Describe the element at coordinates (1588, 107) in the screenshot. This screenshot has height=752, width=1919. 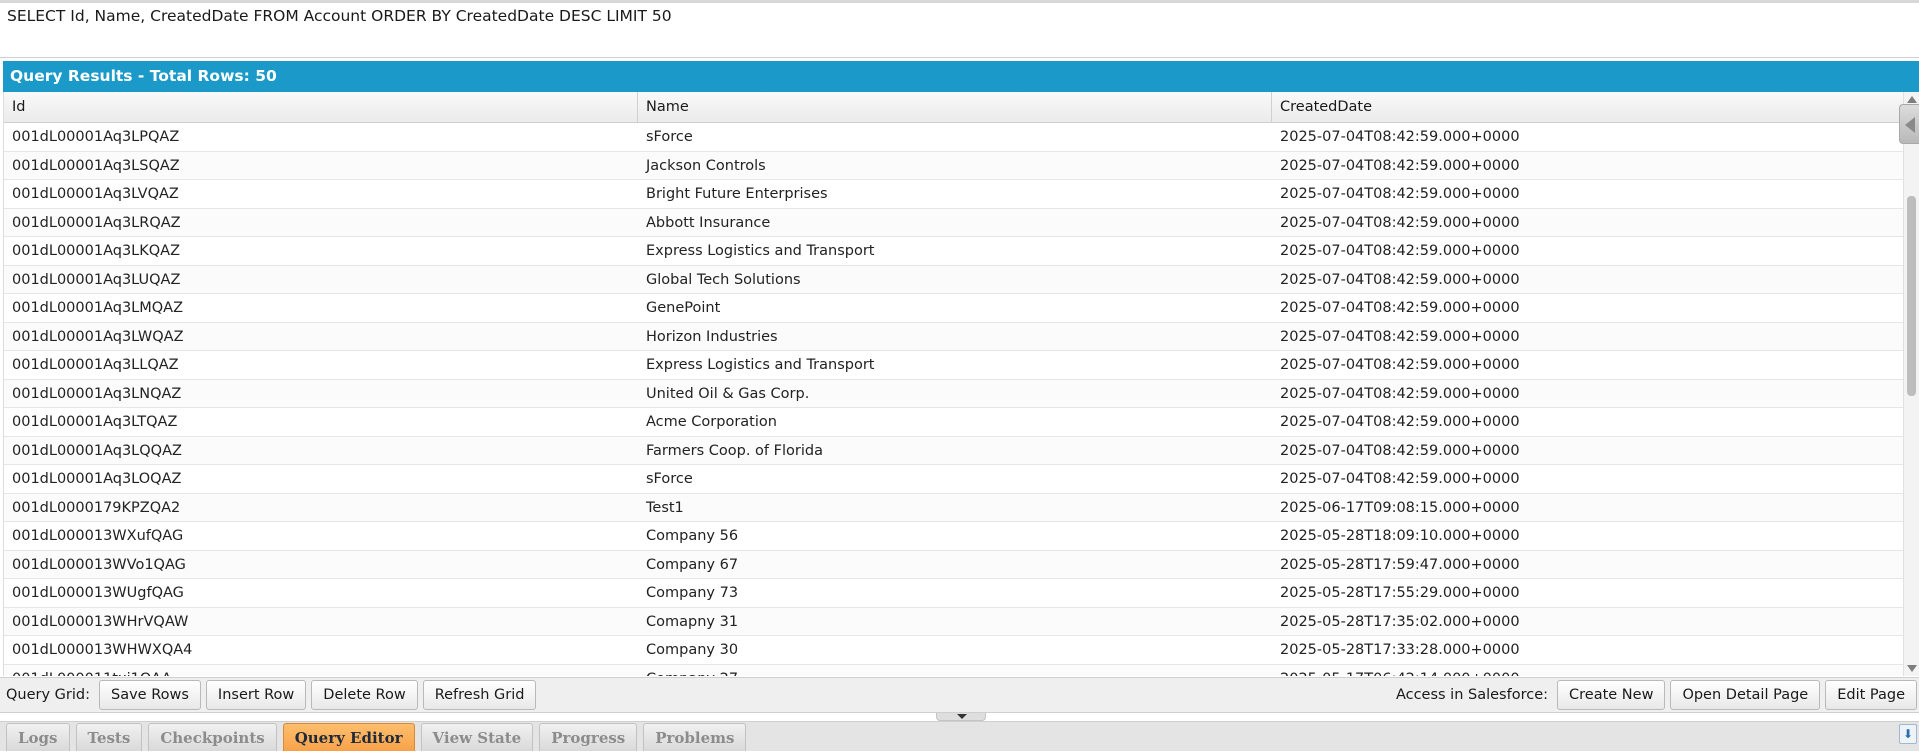
I see `column-header-createddate: CreatedDate` at that location.